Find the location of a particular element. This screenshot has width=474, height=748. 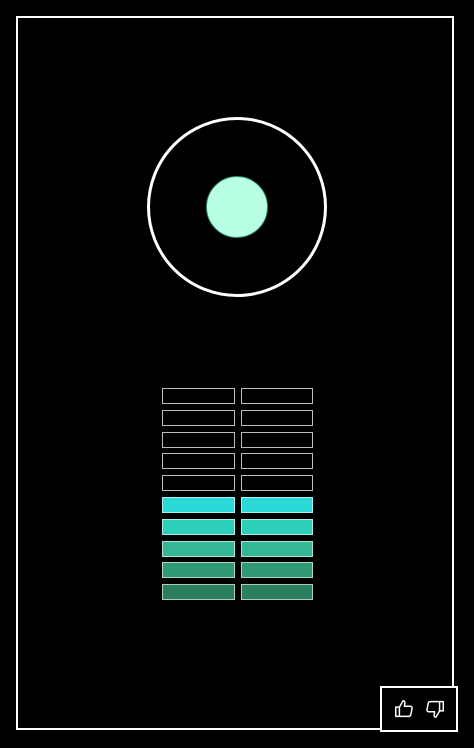

feedback-panel is located at coordinates (419, 709).